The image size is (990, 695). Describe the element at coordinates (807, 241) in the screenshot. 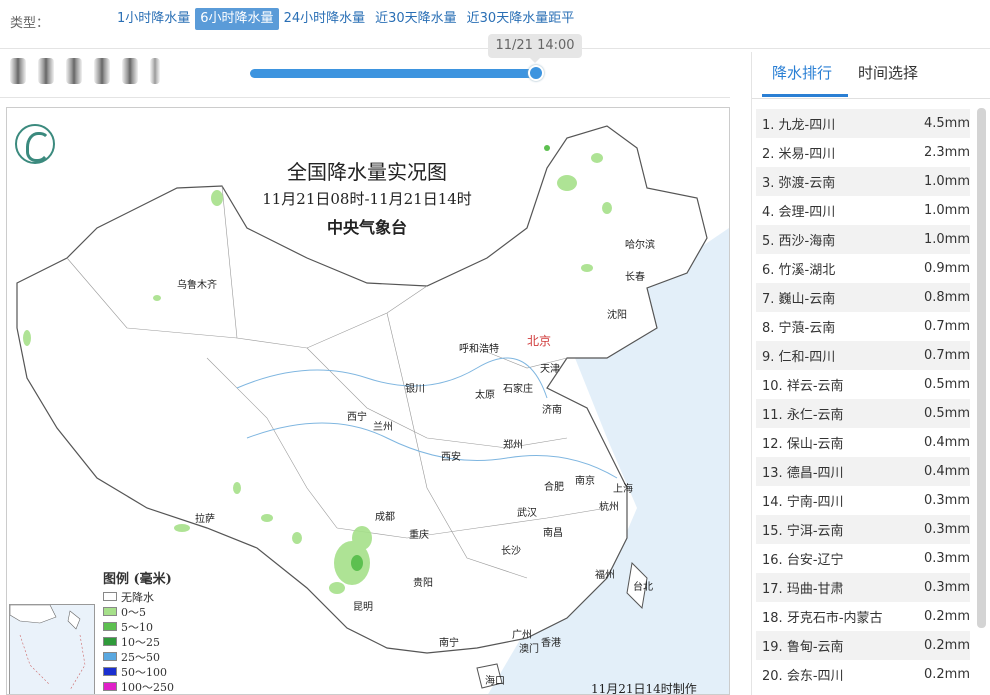

I see `station-name: 西沙-海南` at that location.